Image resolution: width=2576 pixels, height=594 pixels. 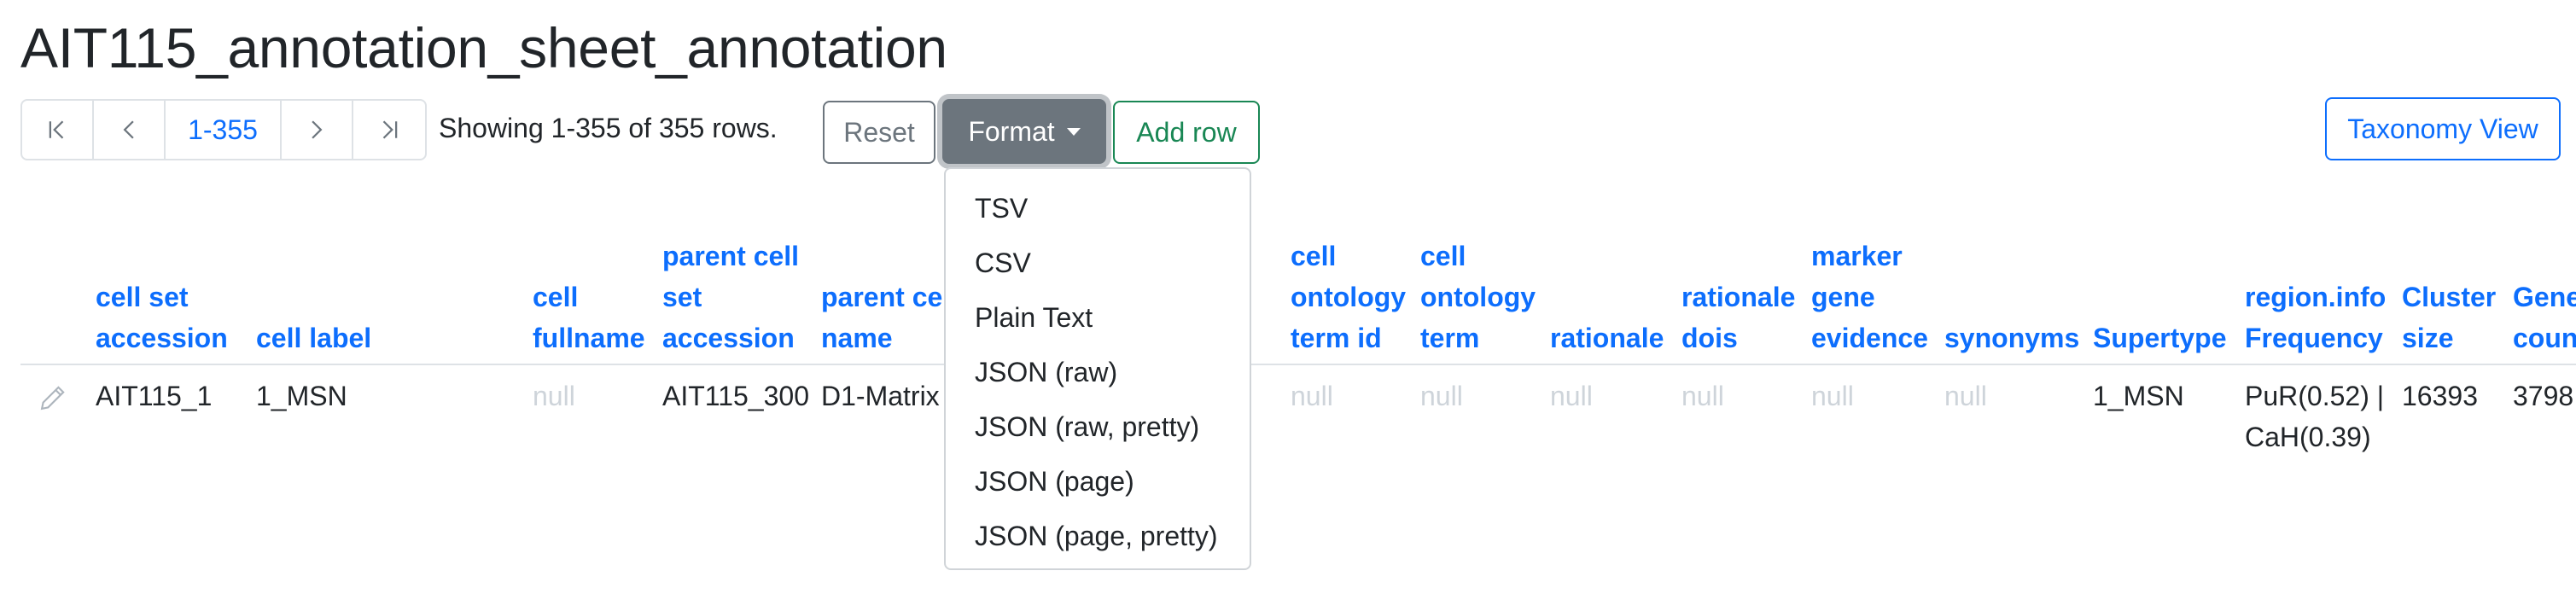 I want to click on column-header-line: fullname, so click(x=589, y=338).